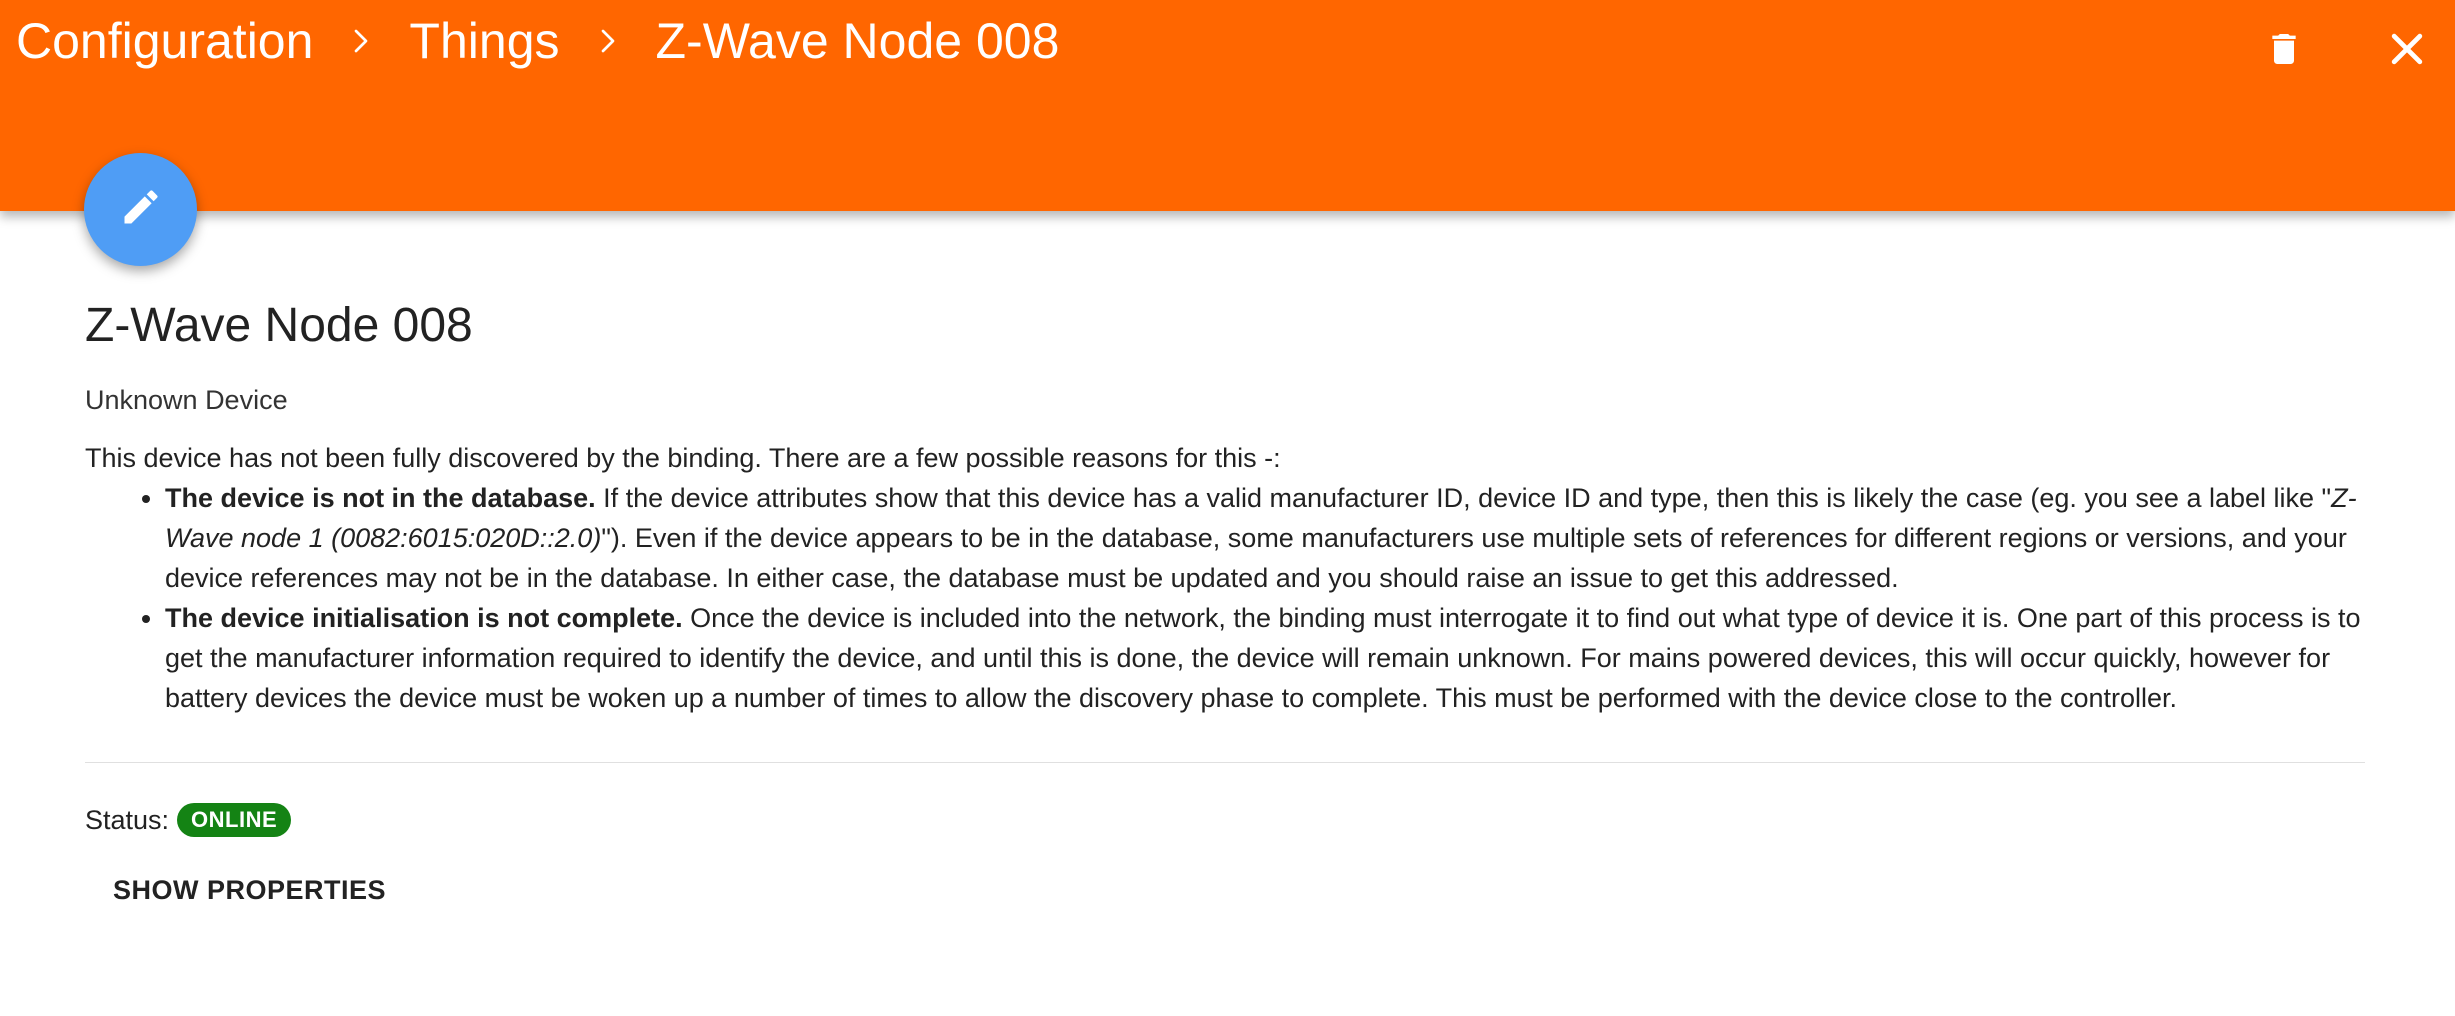 The image size is (2455, 1016). What do you see at coordinates (186, 400) in the screenshot?
I see `thing-subtitle: Unknown Device` at bounding box center [186, 400].